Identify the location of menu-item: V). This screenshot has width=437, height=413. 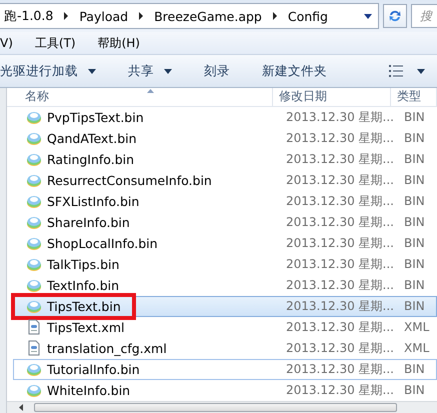
(11, 43).